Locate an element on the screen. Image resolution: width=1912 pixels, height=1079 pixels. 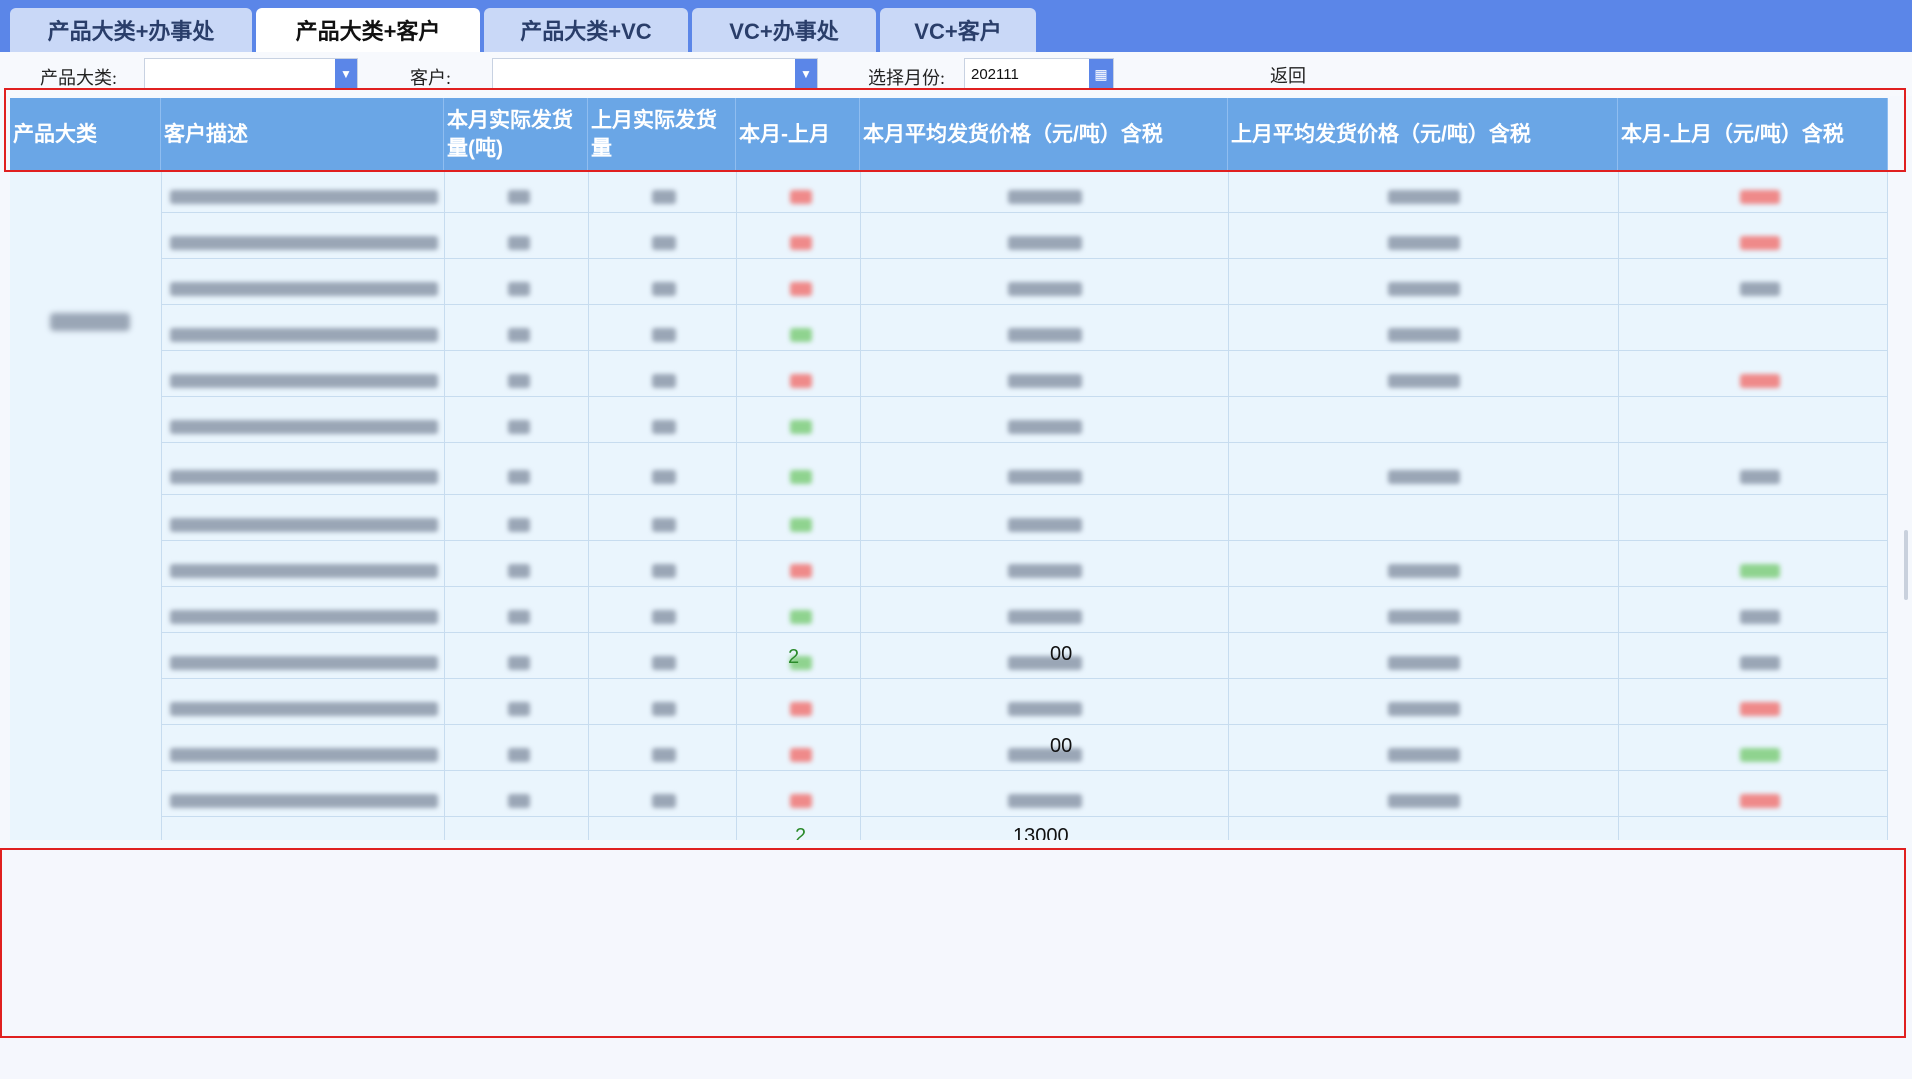
tab-vc-office: VC+办事处 is located at coordinates (784, 30).